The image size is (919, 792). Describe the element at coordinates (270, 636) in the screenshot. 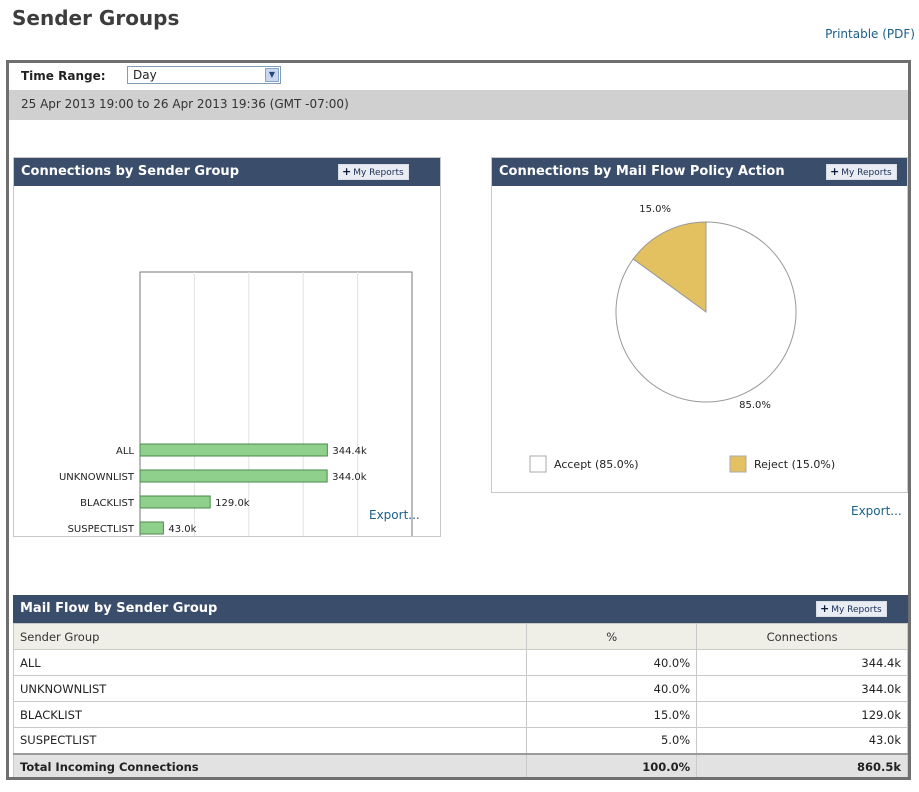

I see `column-header: Sender Group` at that location.